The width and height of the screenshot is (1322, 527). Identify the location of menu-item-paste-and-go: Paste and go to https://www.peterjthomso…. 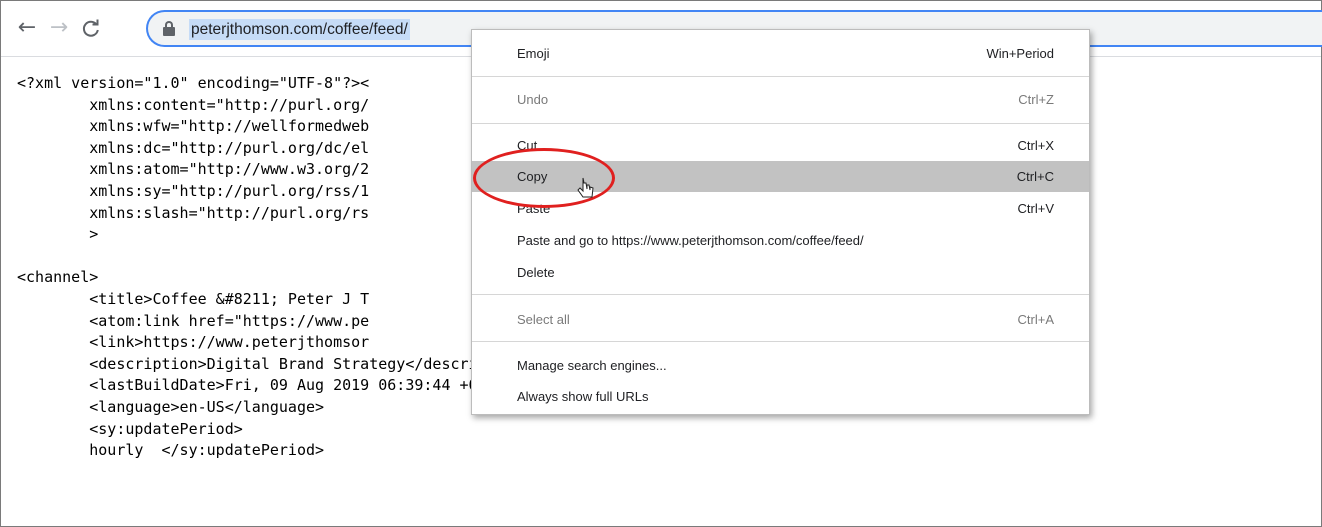
(780, 240).